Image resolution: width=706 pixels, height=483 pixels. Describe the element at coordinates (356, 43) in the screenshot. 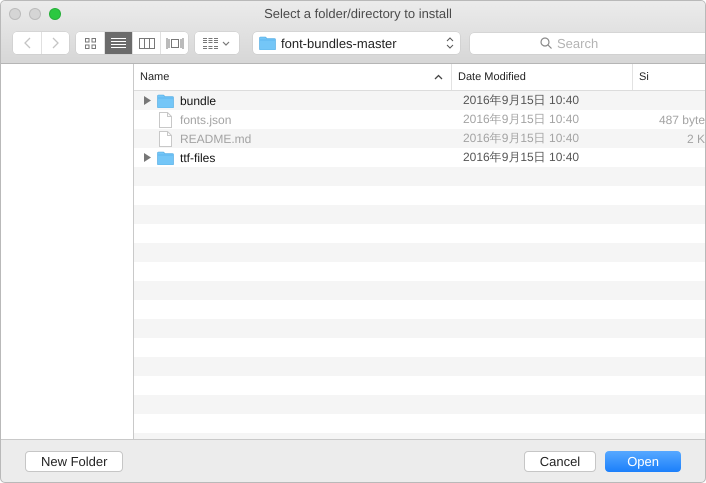

I see `location-popup: font-bundles-master` at that location.